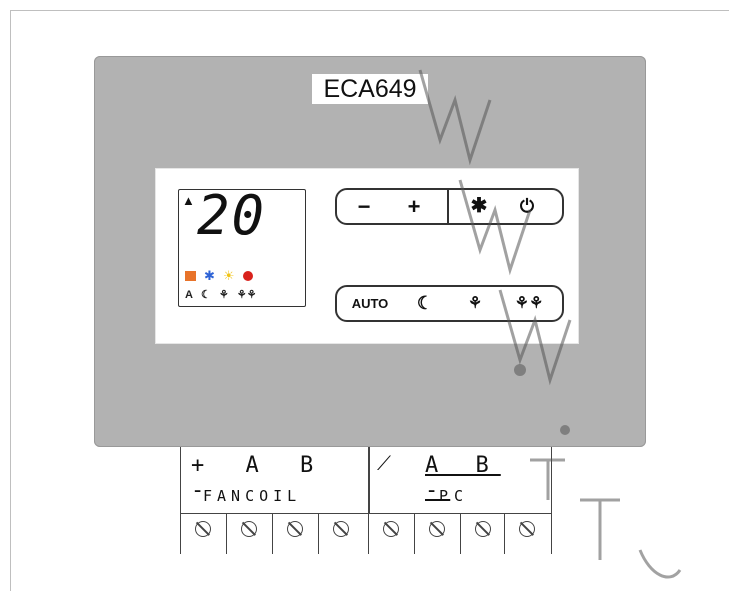 The width and height of the screenshot is (729, 591). Describe the element at coordinates (190, 276) in the screenshot. I see `heat-square-icon` at that location.